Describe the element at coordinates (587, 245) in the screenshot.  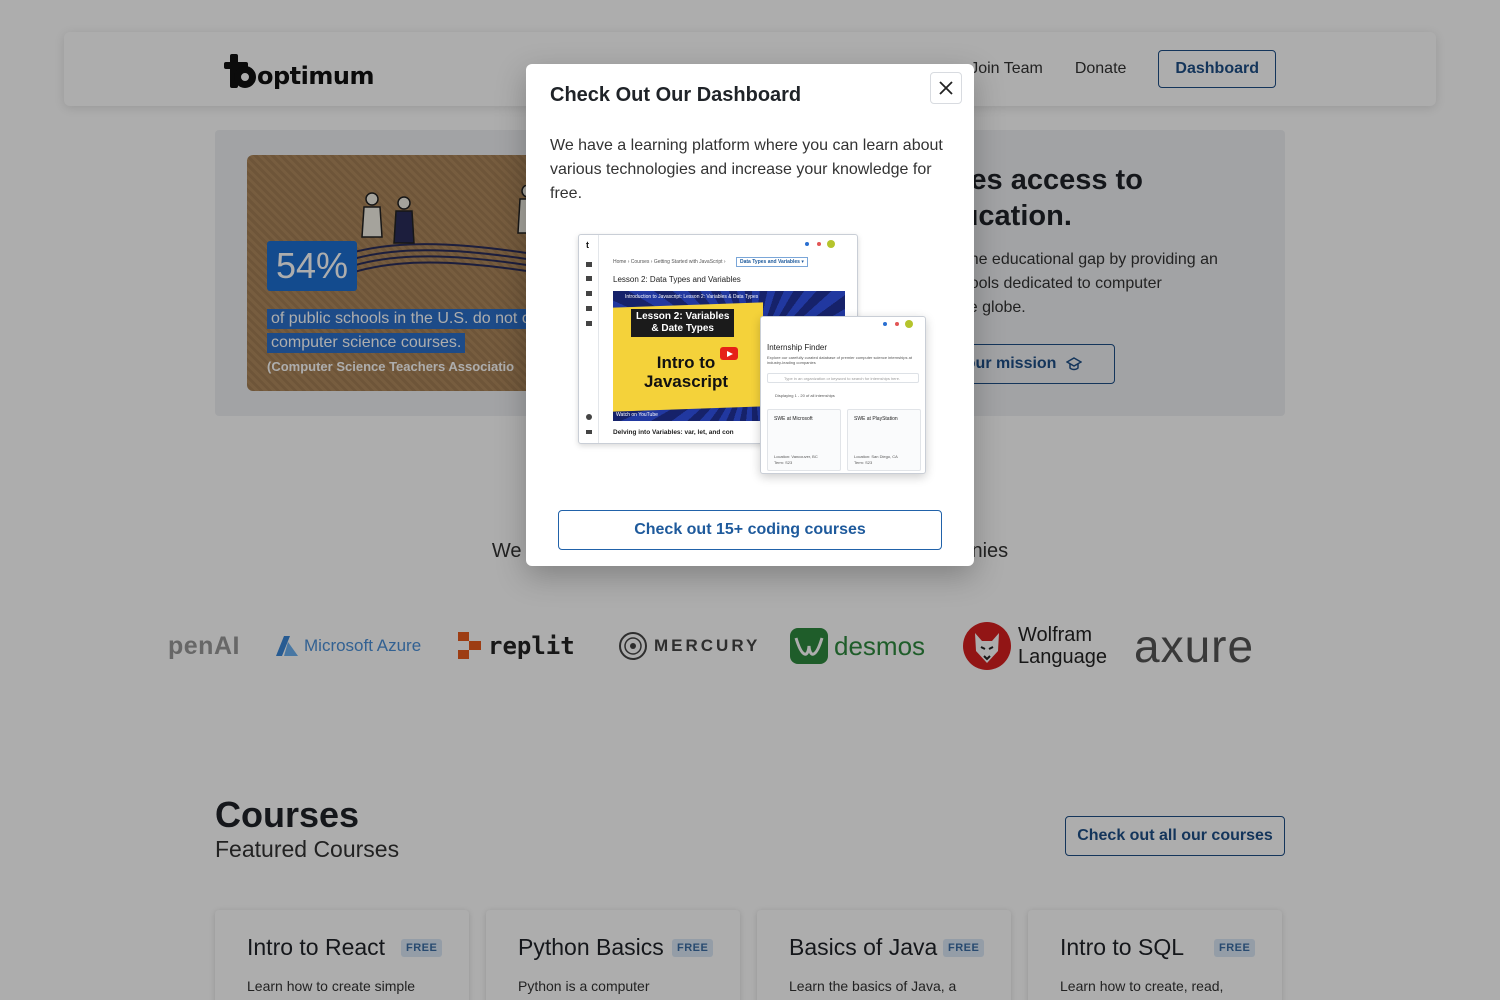
I see `svg-text: t` at that location.